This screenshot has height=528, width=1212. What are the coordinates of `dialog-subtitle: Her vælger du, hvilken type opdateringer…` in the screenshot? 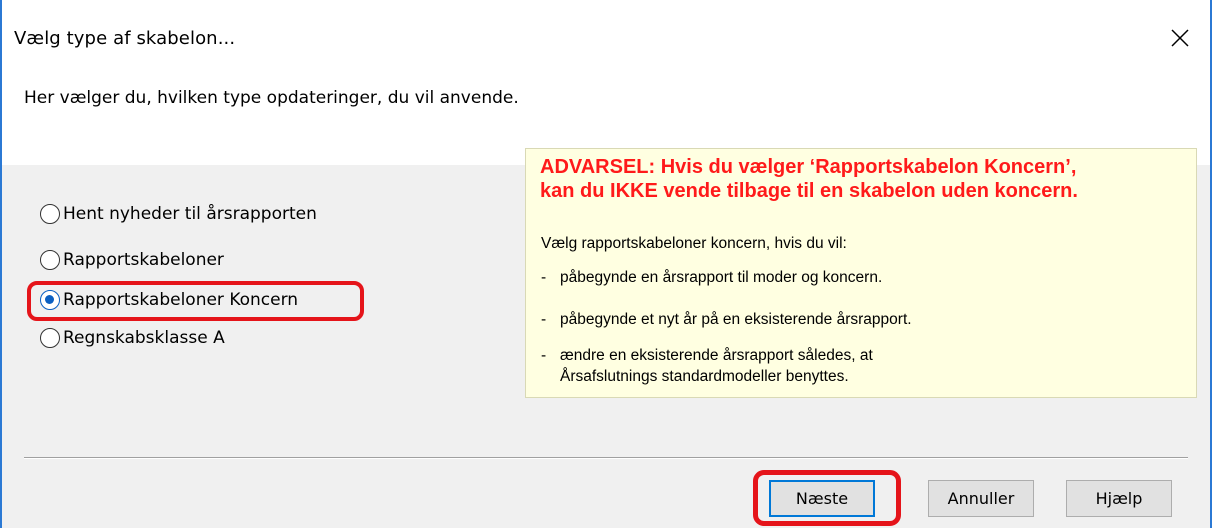 It's located at (271, 98).